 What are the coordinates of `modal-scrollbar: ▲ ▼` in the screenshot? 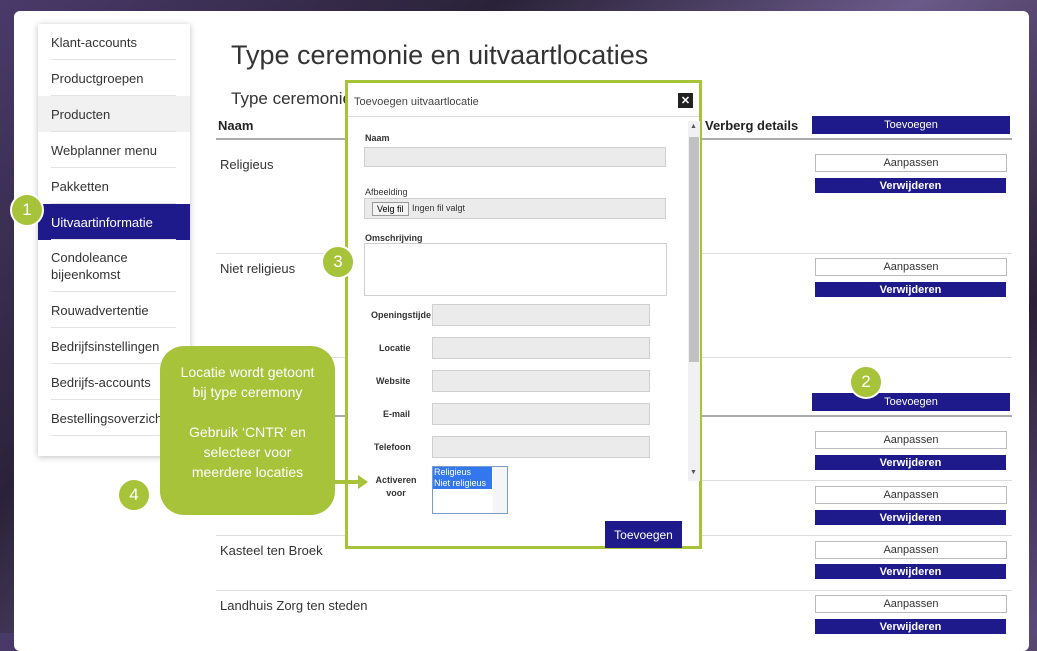 It's located at (694, 301).